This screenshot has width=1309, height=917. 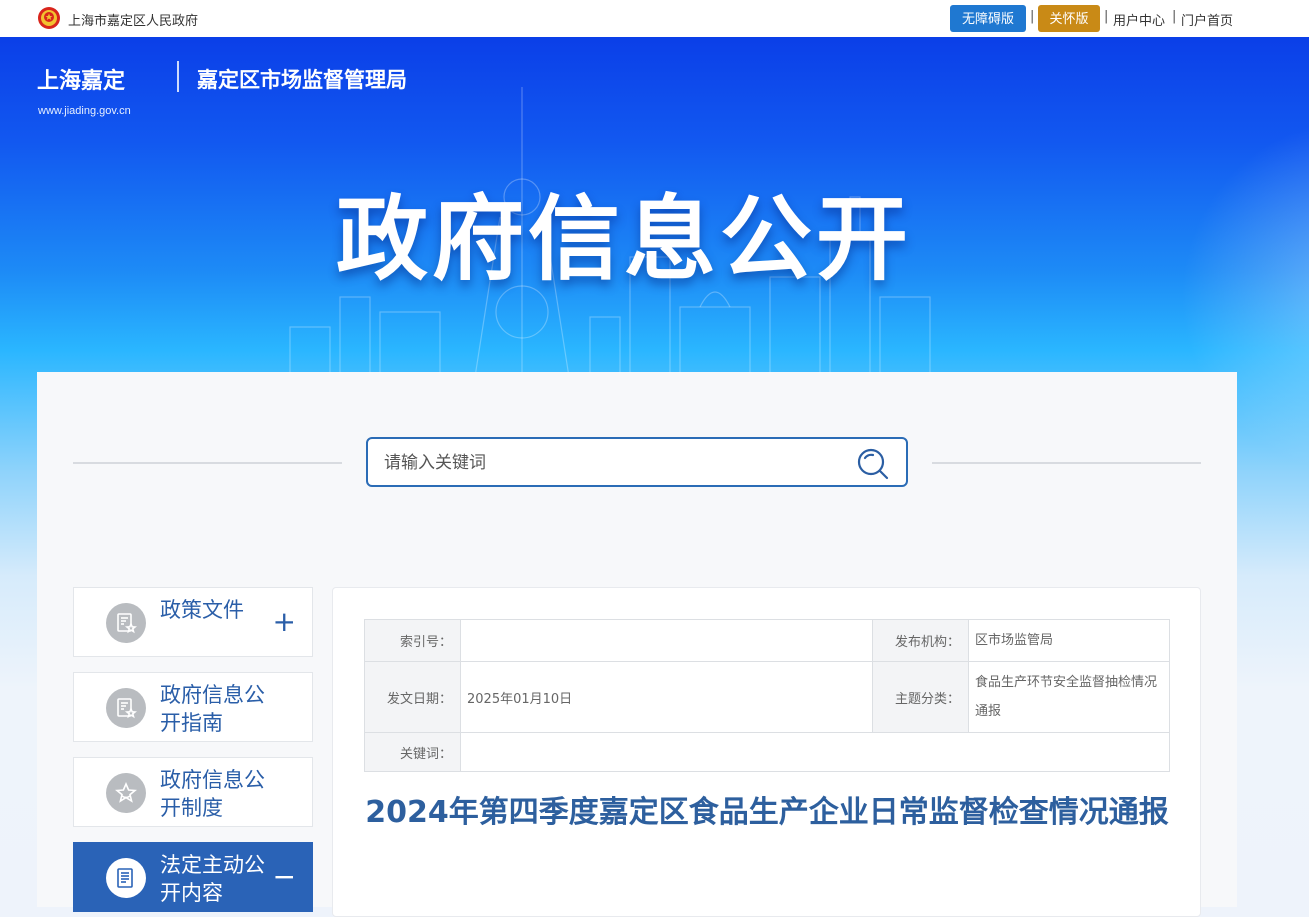 What do you see at coordinates (284, 622) in the screenshot?
I see `expand-icon: +` at bounding box center [284, 622].